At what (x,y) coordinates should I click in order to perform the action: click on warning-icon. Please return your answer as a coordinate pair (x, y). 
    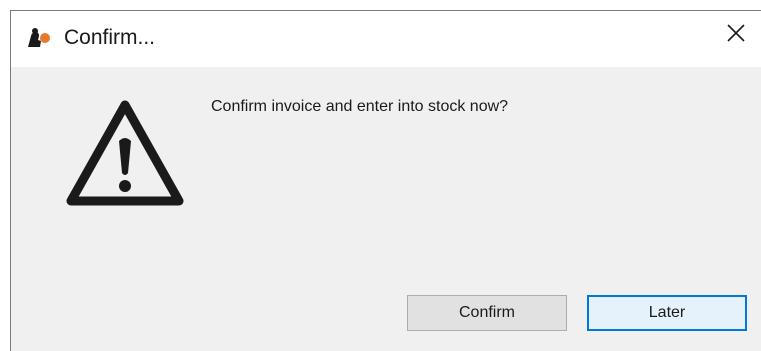
    Looking at the image, I should click on (125, 153).